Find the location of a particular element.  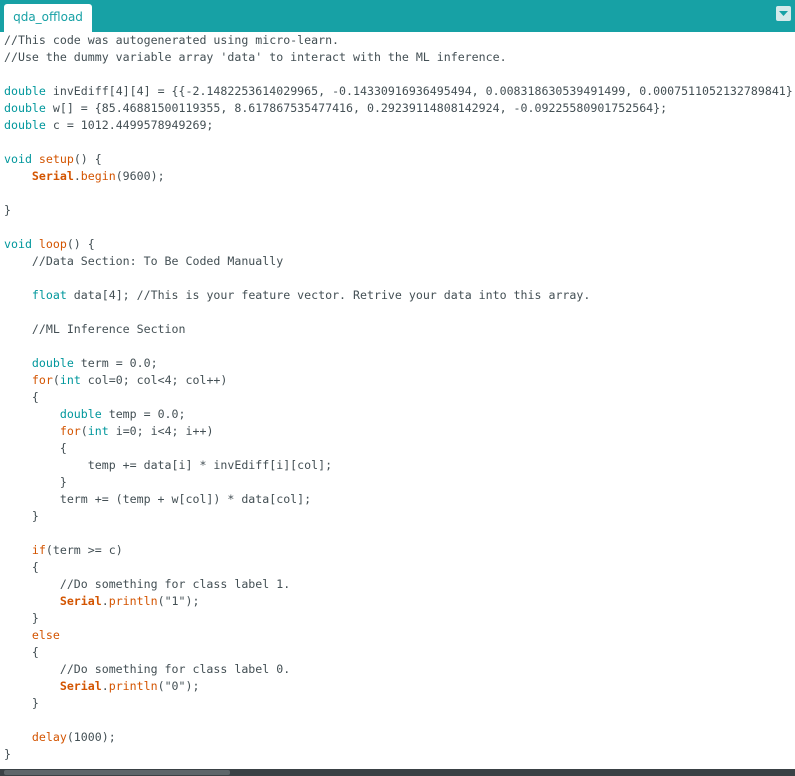

code-token: for is located at coordinates (42, 380).